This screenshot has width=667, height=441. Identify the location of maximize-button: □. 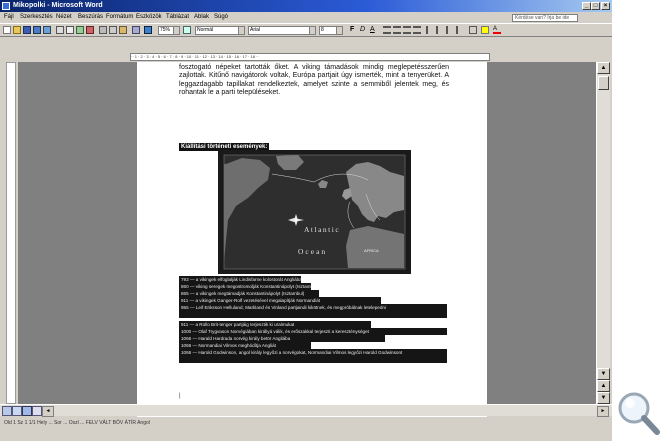
(595, 6).